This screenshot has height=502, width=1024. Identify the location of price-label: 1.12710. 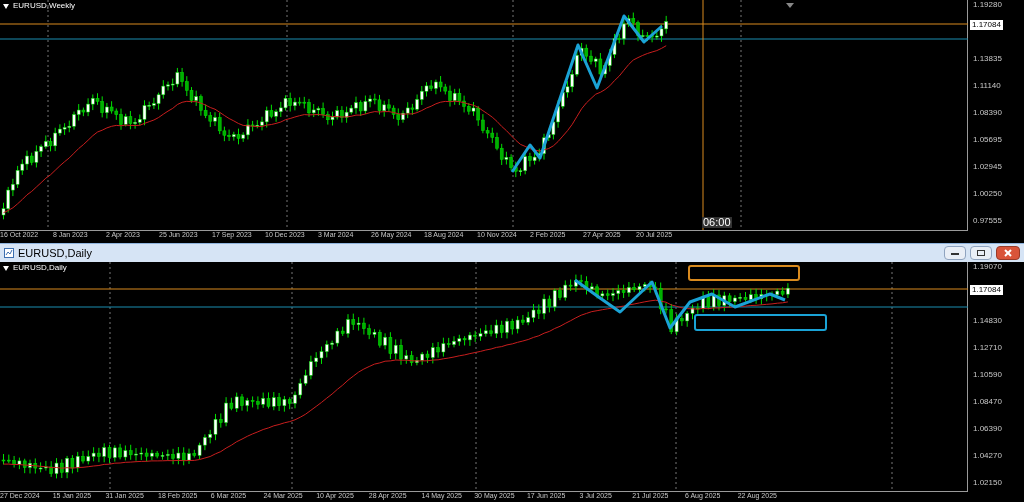
(987, 348).